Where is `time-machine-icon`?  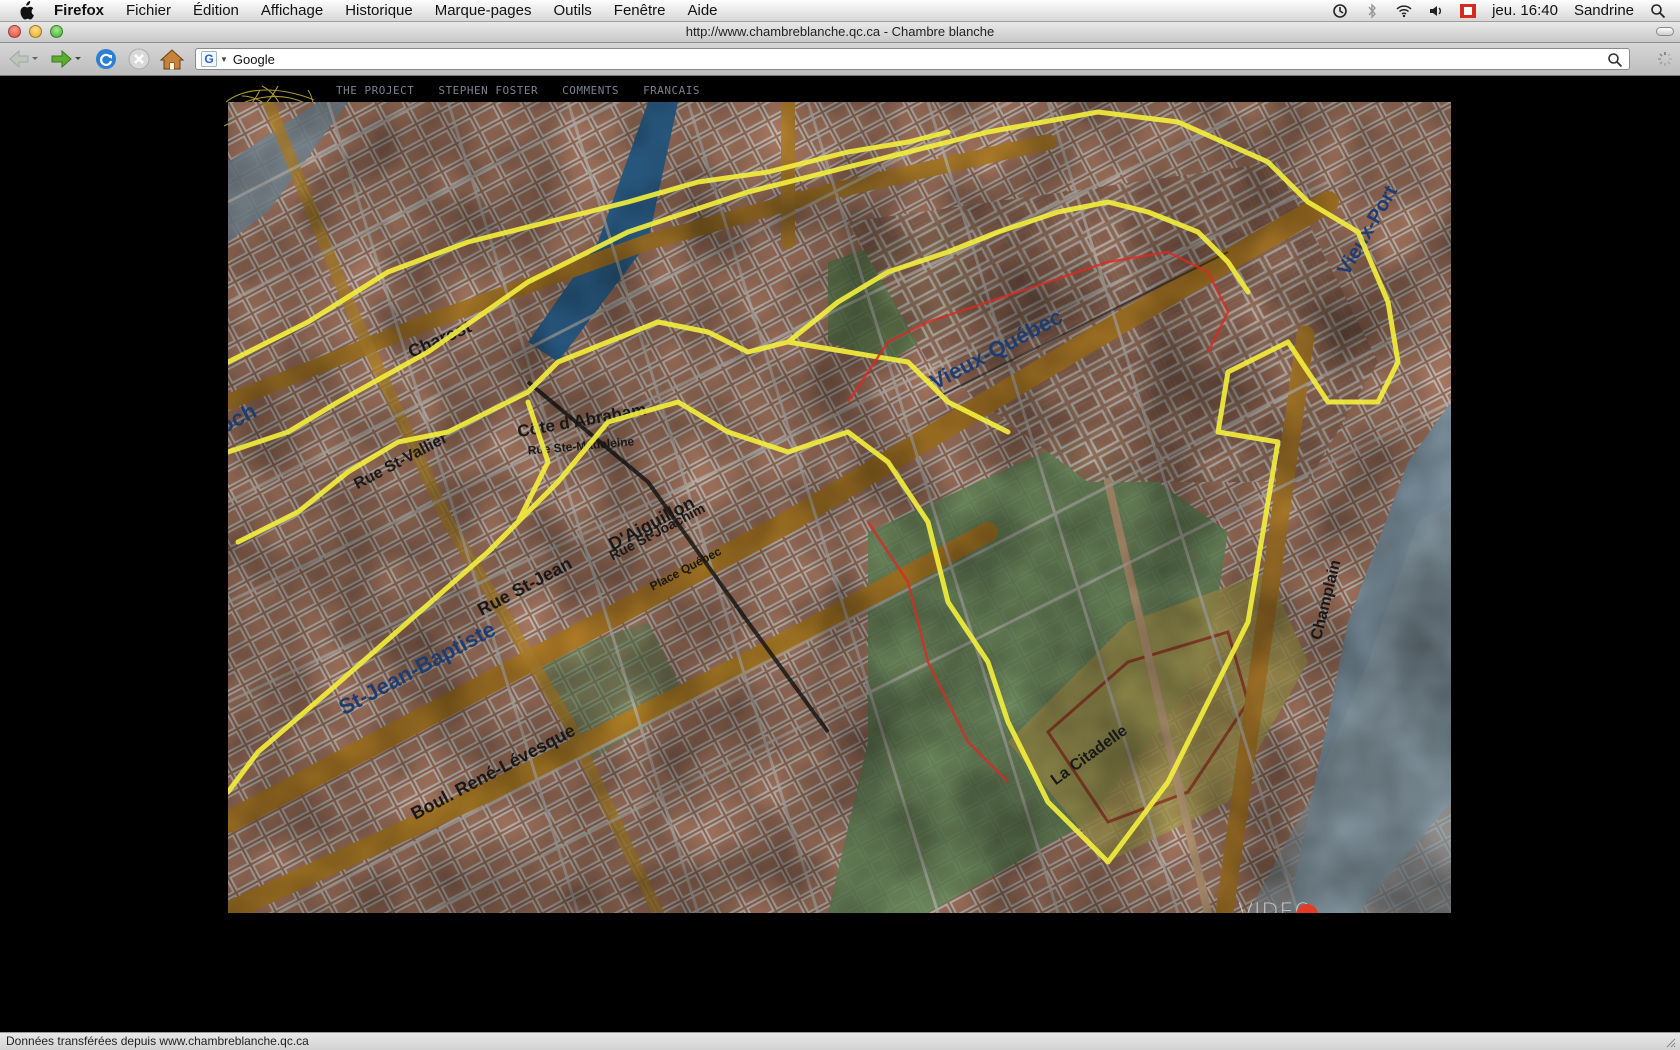
time-machine-icon is located at coordinates (1340, 11).